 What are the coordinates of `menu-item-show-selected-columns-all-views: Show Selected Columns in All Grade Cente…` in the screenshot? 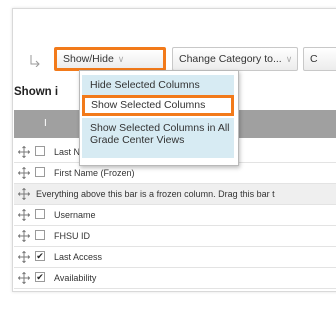 It's located at (158, 138).